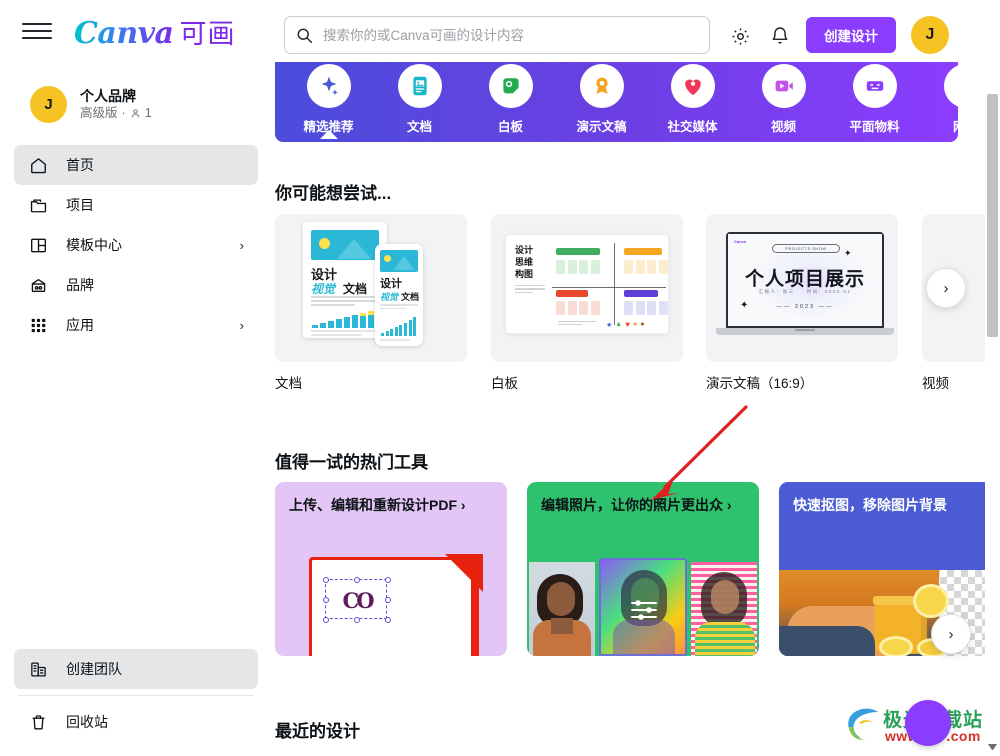  Describe the element at coordinates (207, 34) in the screenshot. I see `logo-cn-text: 可画` at that location.